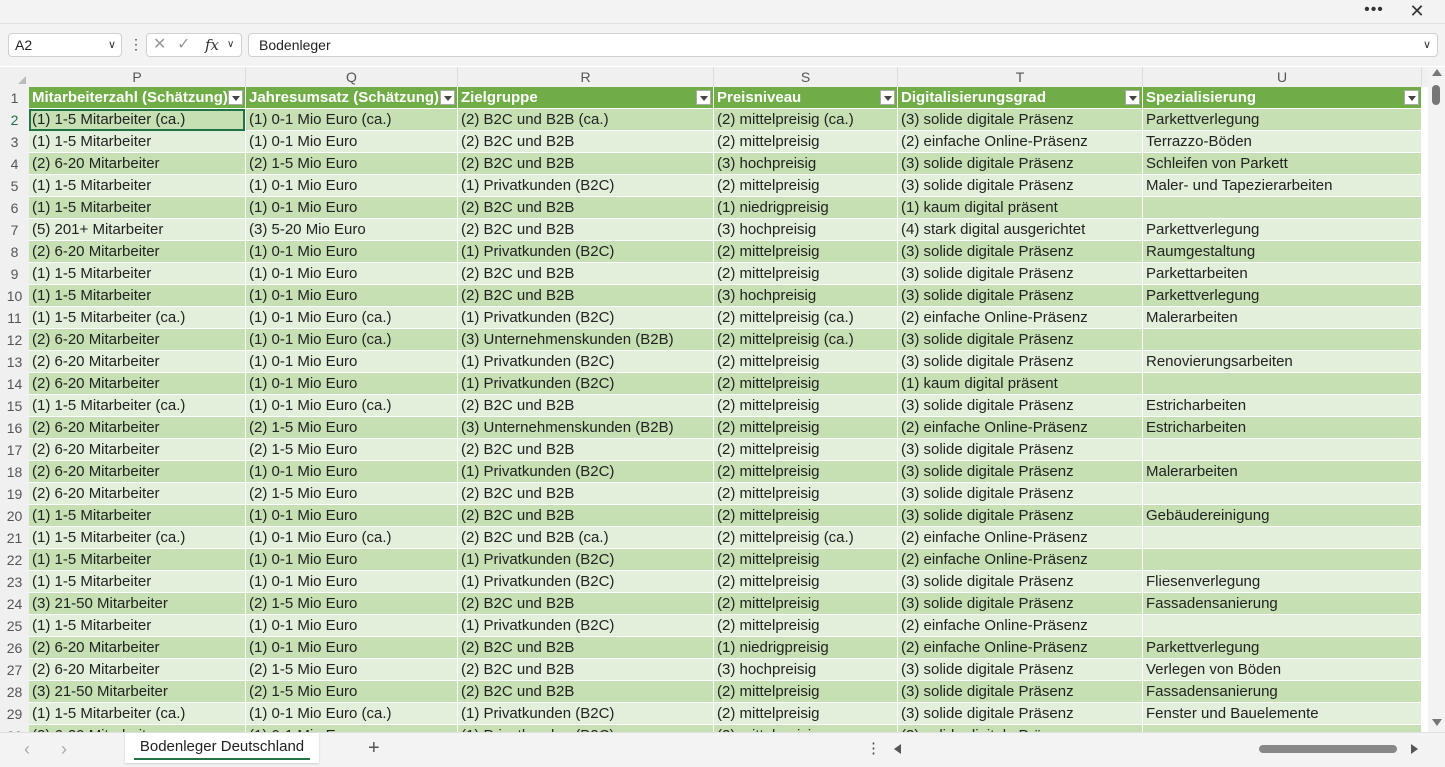  I want to click on table-cell: Fliesenverlegung, so click(1282, 582).